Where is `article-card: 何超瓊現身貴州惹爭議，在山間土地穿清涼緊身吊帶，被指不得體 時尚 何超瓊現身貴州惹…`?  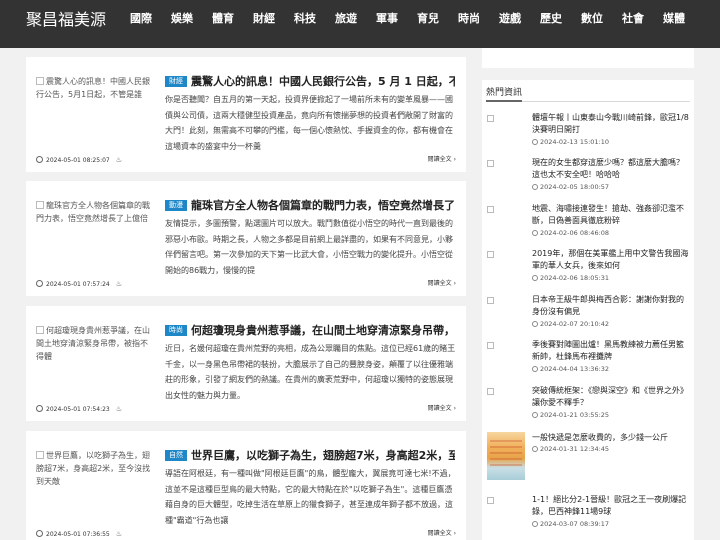 article-card: 何超瓊現身貴州惹爭議，在山間土地穿清涼緊身吊帶，被指不得體 時尚 何超瓊現身貴州惹… is located at coordinates (246, 363).